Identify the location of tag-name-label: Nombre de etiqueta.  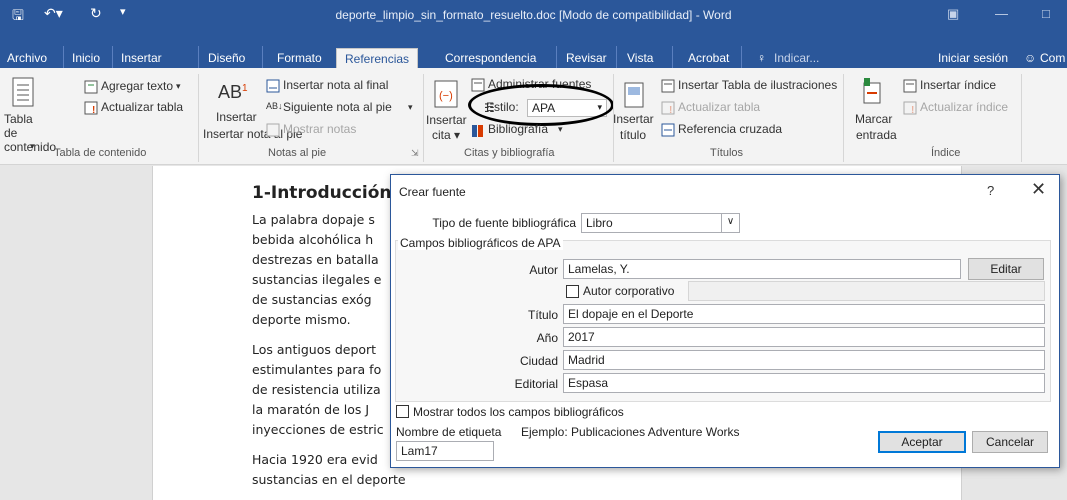
(449, 432).